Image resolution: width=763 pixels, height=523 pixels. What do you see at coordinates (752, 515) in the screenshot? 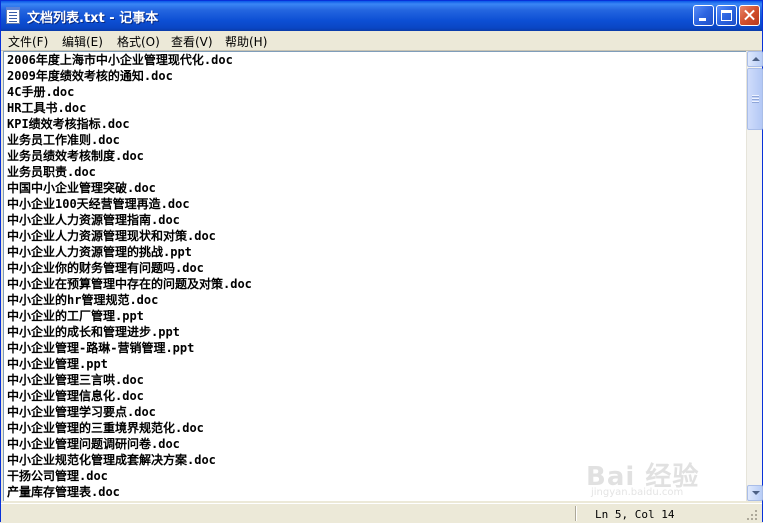
I see `resize-grip-icon` at bounding box center [752, 515].